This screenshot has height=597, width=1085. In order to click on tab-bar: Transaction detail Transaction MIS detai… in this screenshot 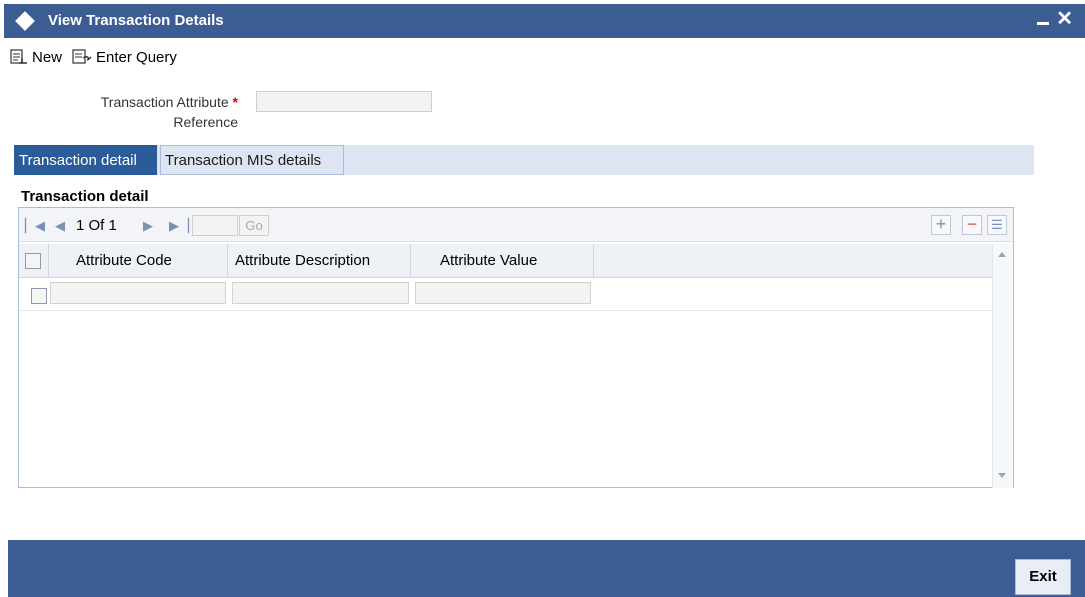, I will do `click(524, 160)`.